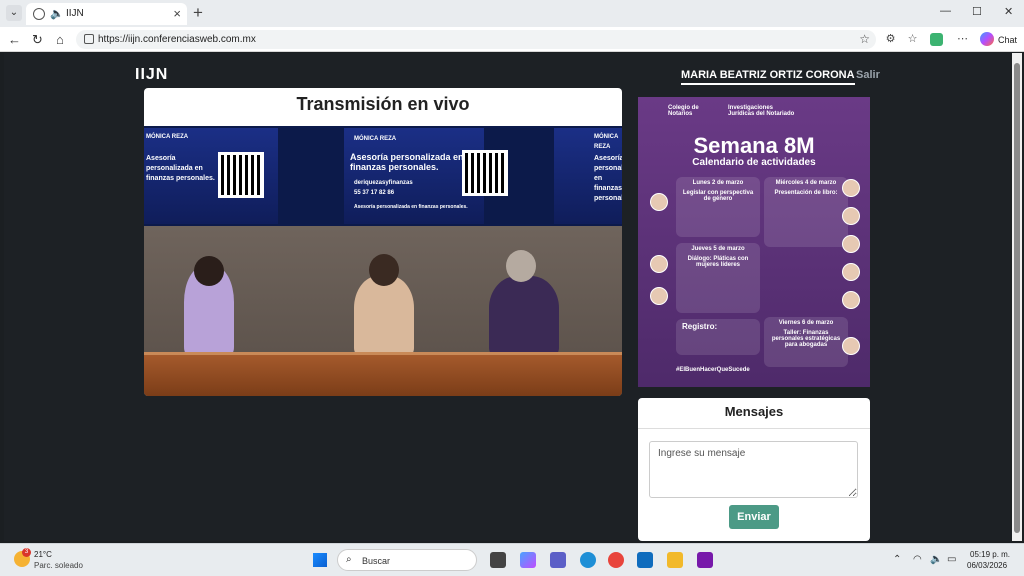 This screenshot has width=1024, height=576. What do you see at coordinates (936, 559) in the screenshot?
I see `volume-icon: 🔈` at bounding box center [936, 559].